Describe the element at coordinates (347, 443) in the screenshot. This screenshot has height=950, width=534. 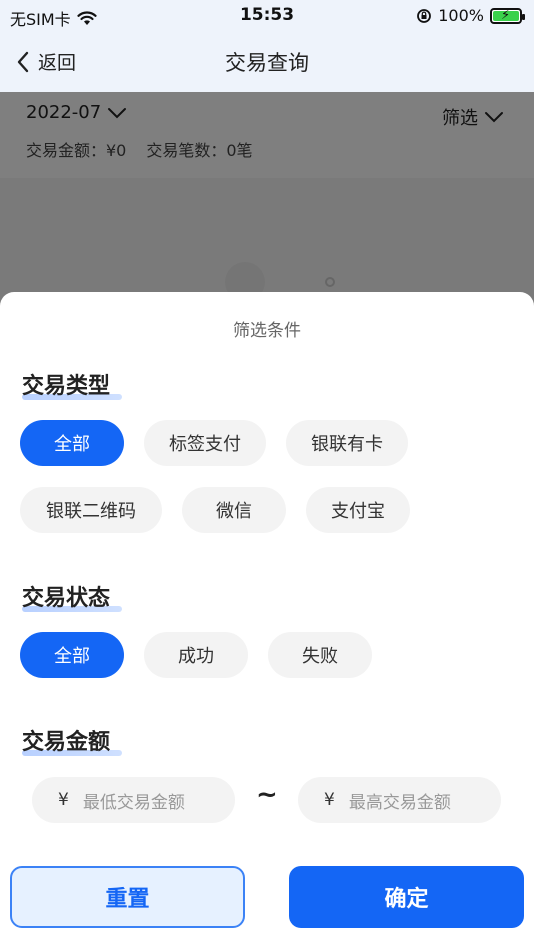
I see `type-chip-unionpay-card: 银联有卡` at that location.